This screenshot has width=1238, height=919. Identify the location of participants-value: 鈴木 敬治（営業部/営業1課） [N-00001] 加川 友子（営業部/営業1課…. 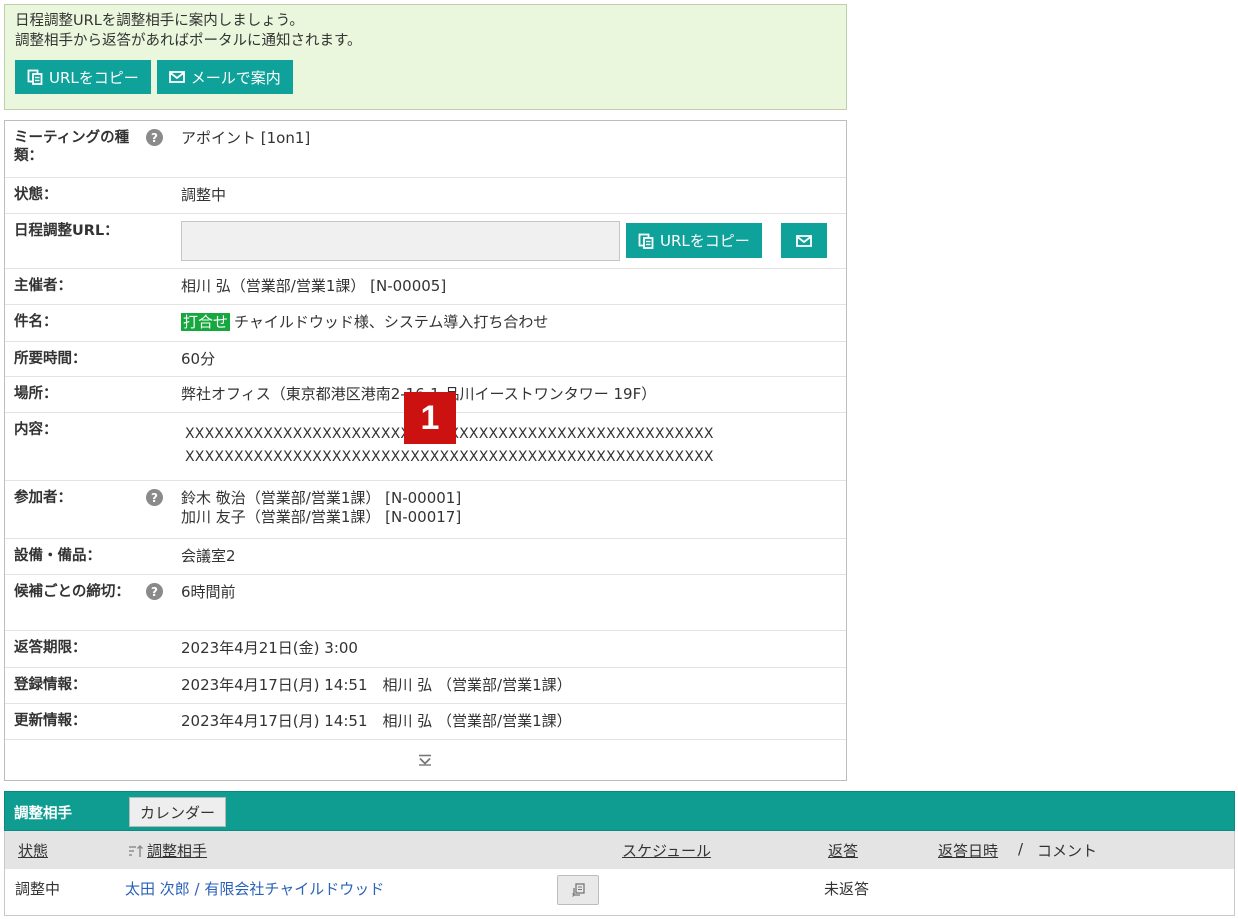
(321, 508).